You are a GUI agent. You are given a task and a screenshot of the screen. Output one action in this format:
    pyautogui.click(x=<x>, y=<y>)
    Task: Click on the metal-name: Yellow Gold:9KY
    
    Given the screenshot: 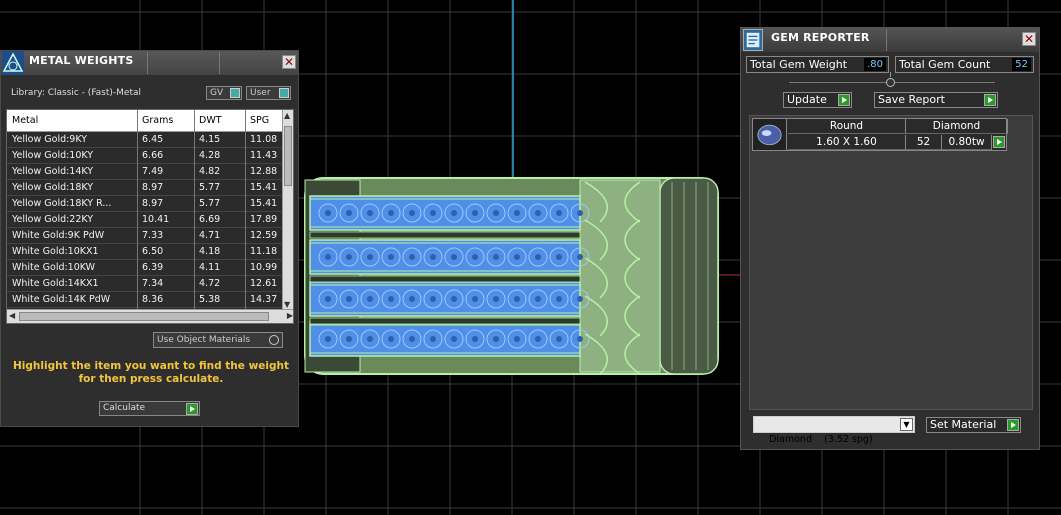 What is the action you would take?
    pyautogui.click(x=50, y=139)
    